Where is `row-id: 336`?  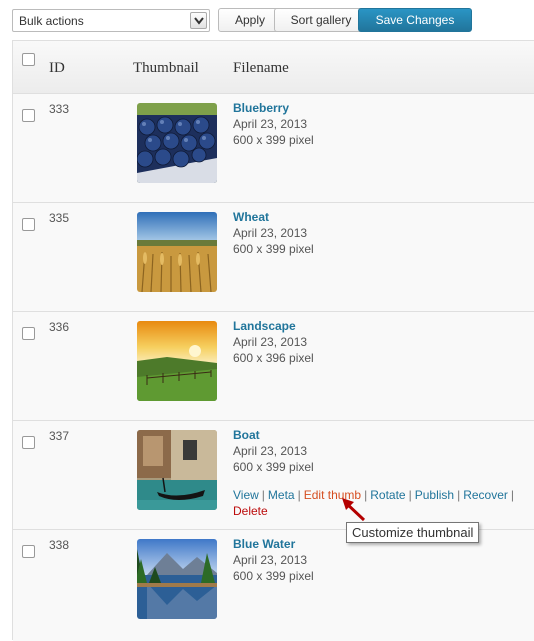
row-id: 336 is located at coordinates (59, 327).